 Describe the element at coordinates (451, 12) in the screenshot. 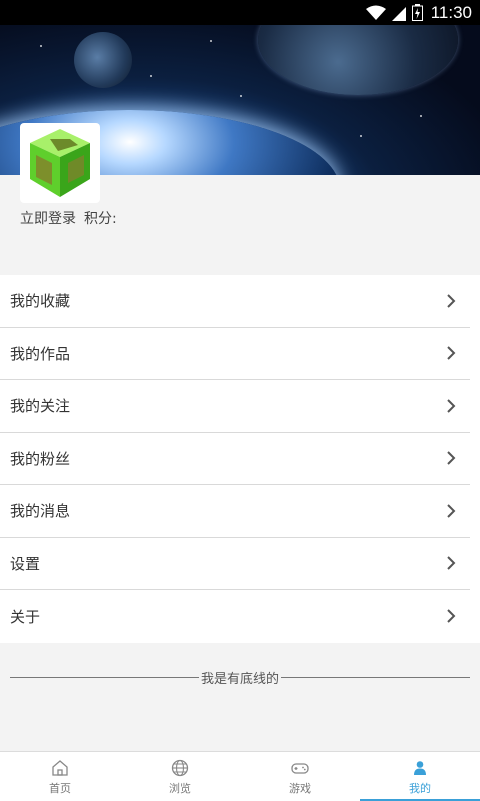

I see `status-time: 11:30` at that location.